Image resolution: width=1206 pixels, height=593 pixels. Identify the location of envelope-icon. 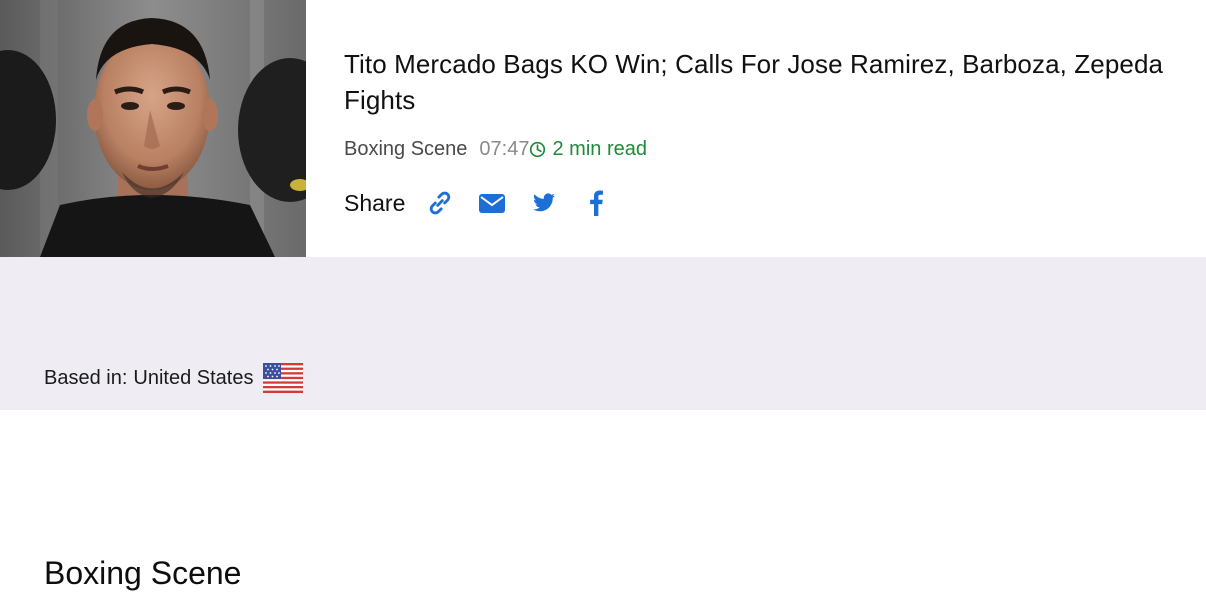
(492, 203).